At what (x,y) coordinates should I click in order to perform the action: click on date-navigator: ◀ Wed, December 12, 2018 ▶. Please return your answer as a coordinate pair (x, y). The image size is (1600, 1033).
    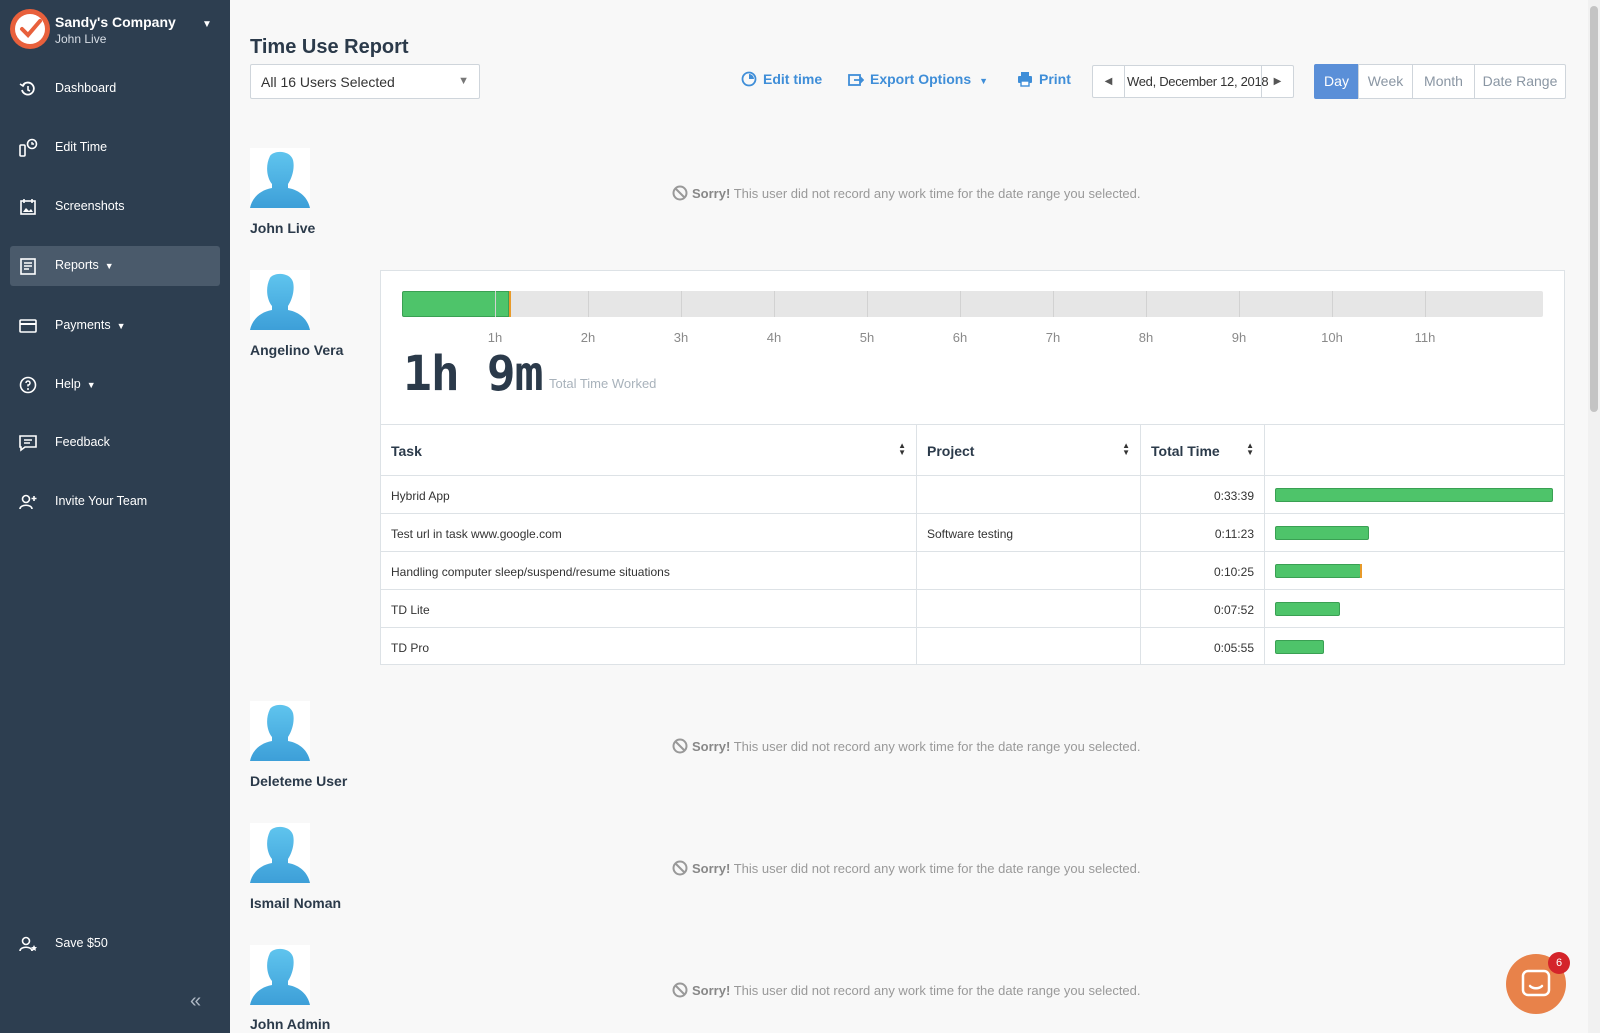
    Looking at the image, I should click on (1193, 81).